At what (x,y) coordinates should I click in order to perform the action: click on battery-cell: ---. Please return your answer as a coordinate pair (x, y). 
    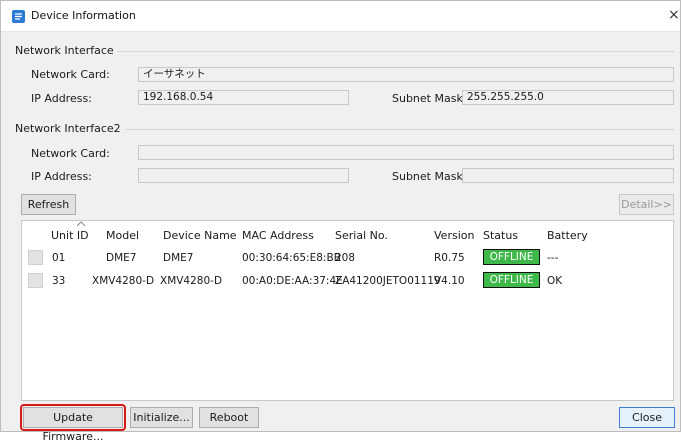
    Looking at the image, I should click on (553, 258).